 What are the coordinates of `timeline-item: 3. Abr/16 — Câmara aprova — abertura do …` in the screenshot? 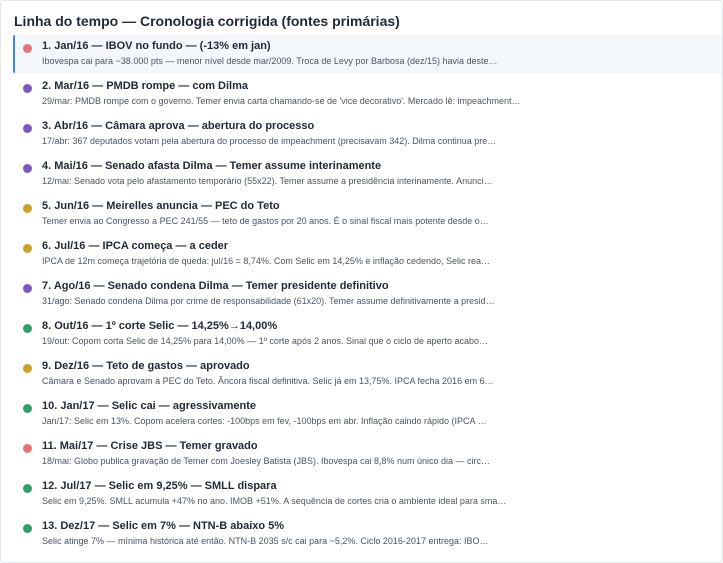 It's located at (368, 135).